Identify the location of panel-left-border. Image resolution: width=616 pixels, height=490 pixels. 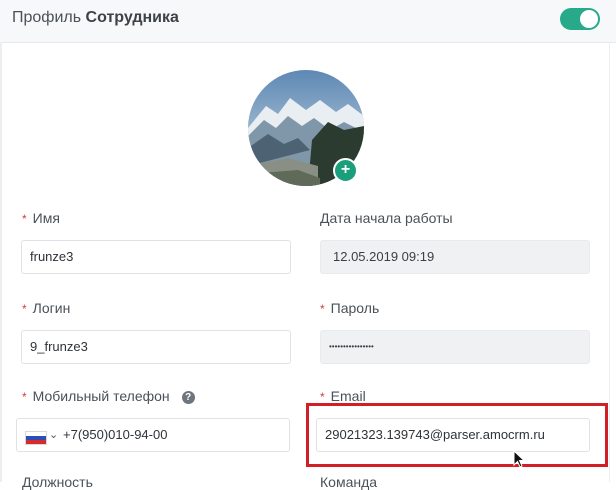
(1, 262).